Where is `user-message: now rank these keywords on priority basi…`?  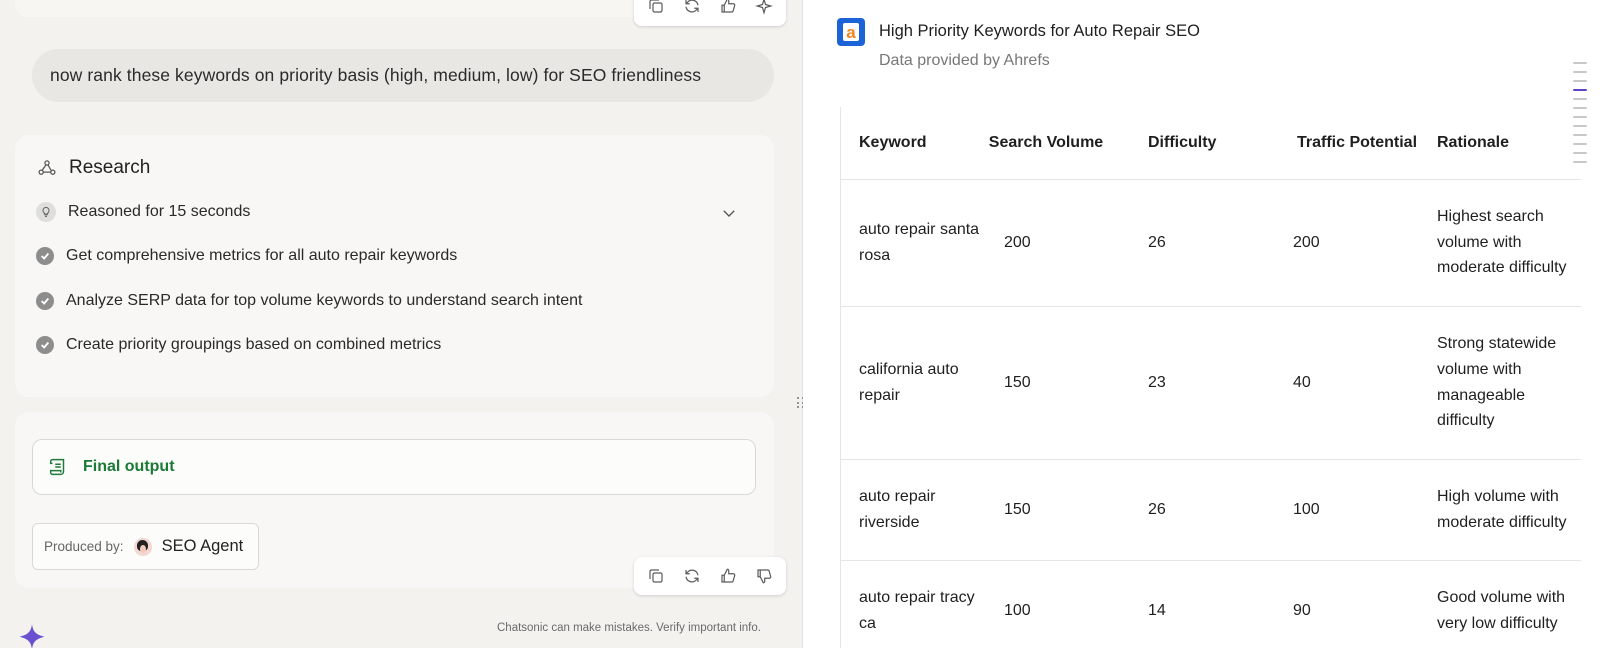
user-message: now rank these keywords on priority basi… is located at coordinates (403, 75).